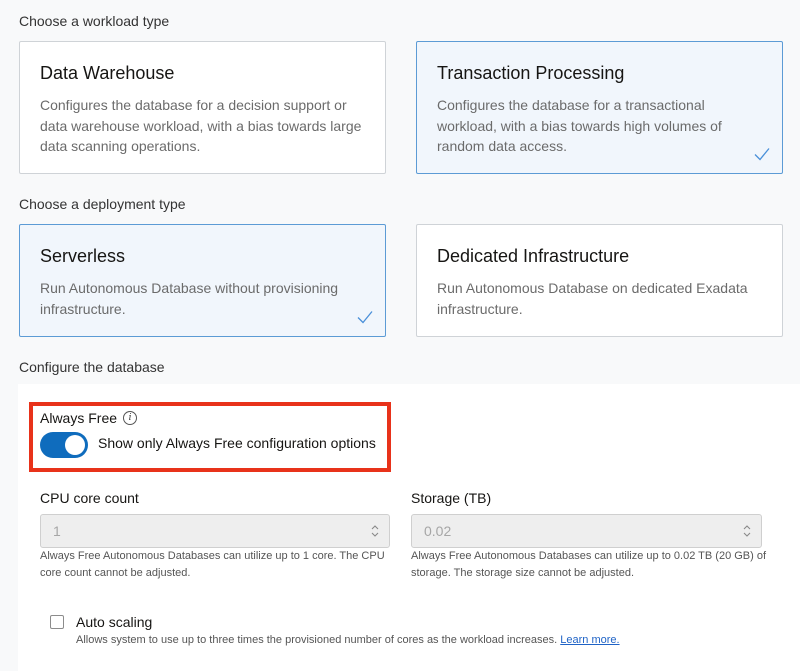 The image size is (800, 671). What do you see at coordinates (75, 445) in the screenshot?
I see `toggle-knob` at bounding box center [75, 445].